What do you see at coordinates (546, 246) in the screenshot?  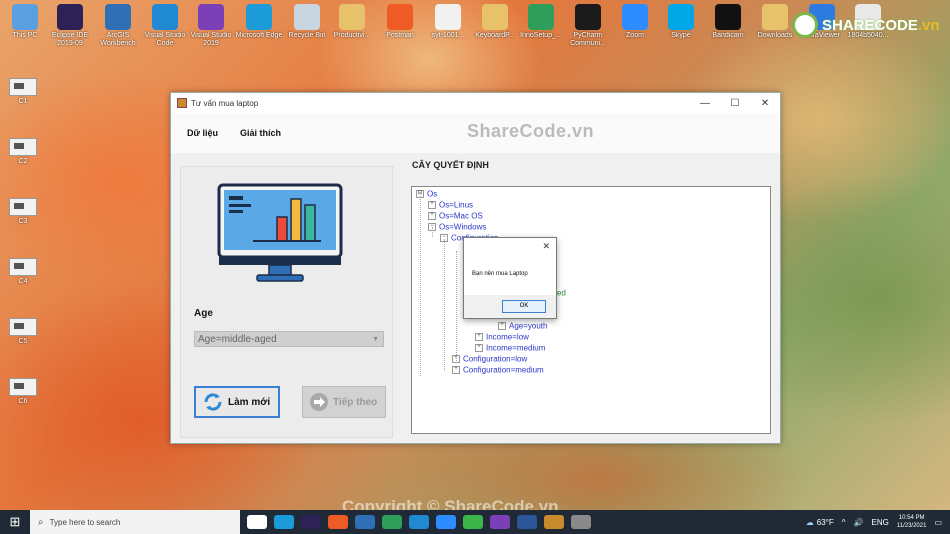 I see `dialog-close-button: ✕` at bounding box center [546, 246].